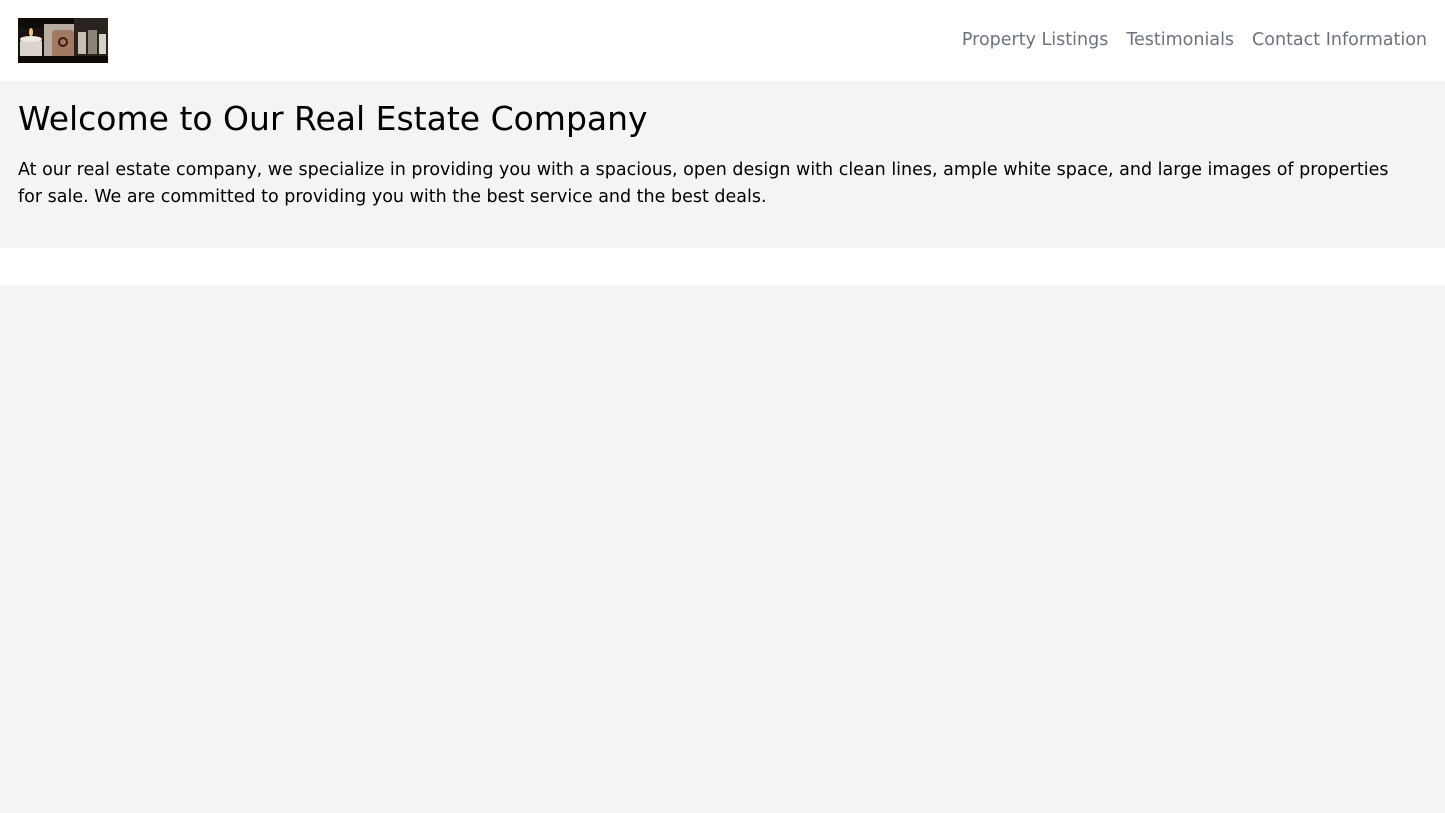 The height and width of the screenshot is (813, 1445). I want to click on logo-jar-emblem, so click(63, 42).